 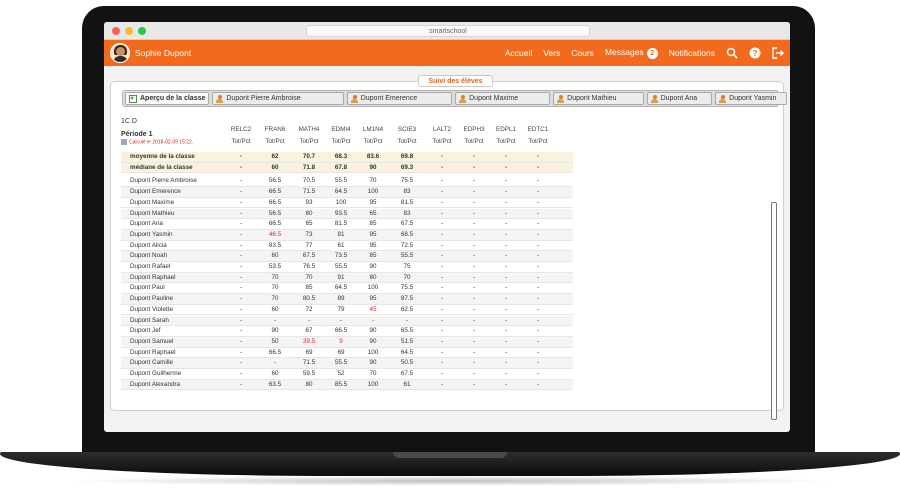 What do you see at coordinates (309, 192) in the screenshot?
I see `score-cell: 71.5` at bounding box center [309, 192].